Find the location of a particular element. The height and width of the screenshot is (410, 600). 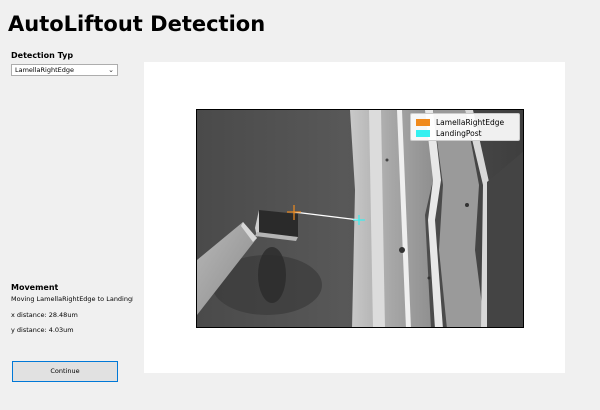

detection-type-select: LamellaRightEdge ⌄ is located at coordinates (64, 70).